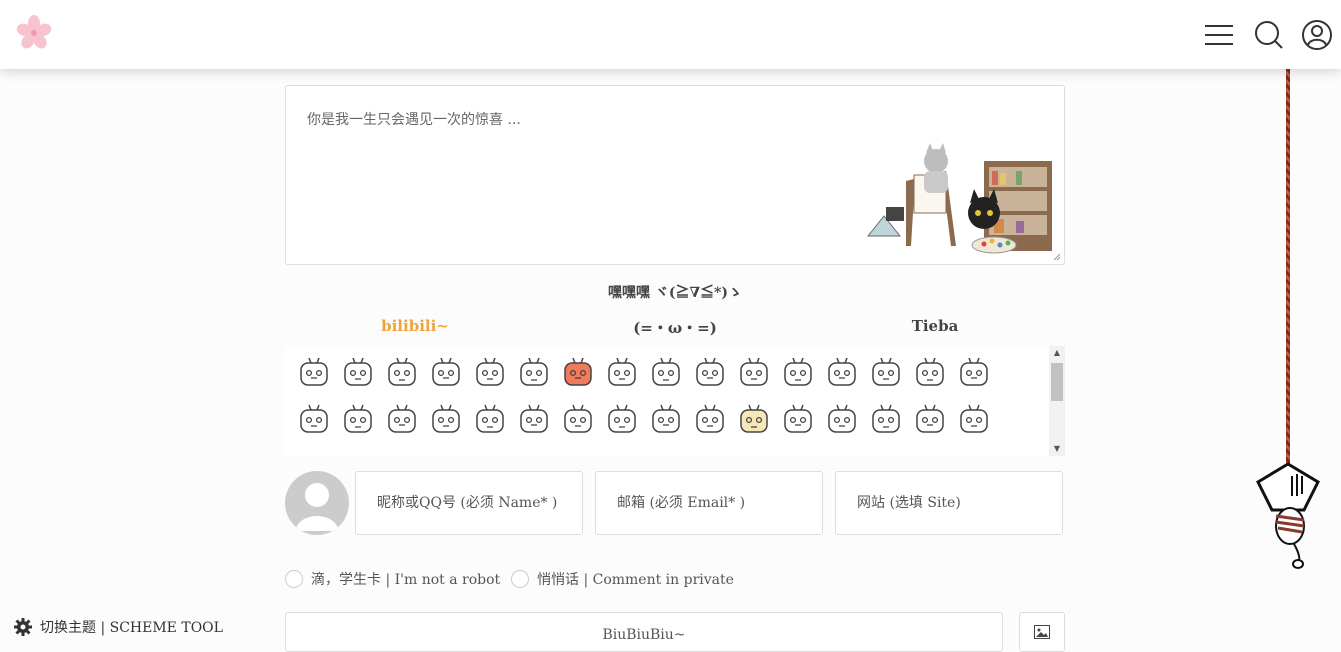 The height and width of the screenshot is (652, 1341). I want to click on kaomoji-toggle: 嘿嘿嘿 ヾ(≧∇≦*)ゝ, so click(675, 292).